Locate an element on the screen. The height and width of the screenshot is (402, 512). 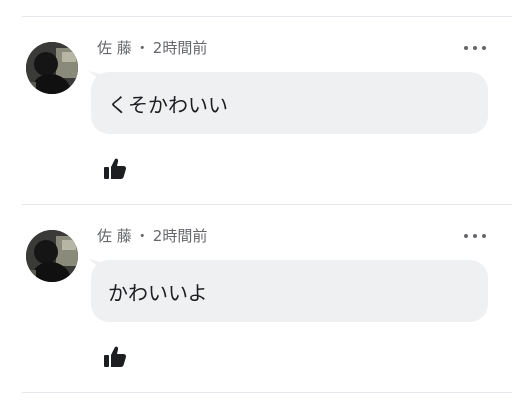
comment-bubble: くそかわいい is located at coordinates (289, 103).